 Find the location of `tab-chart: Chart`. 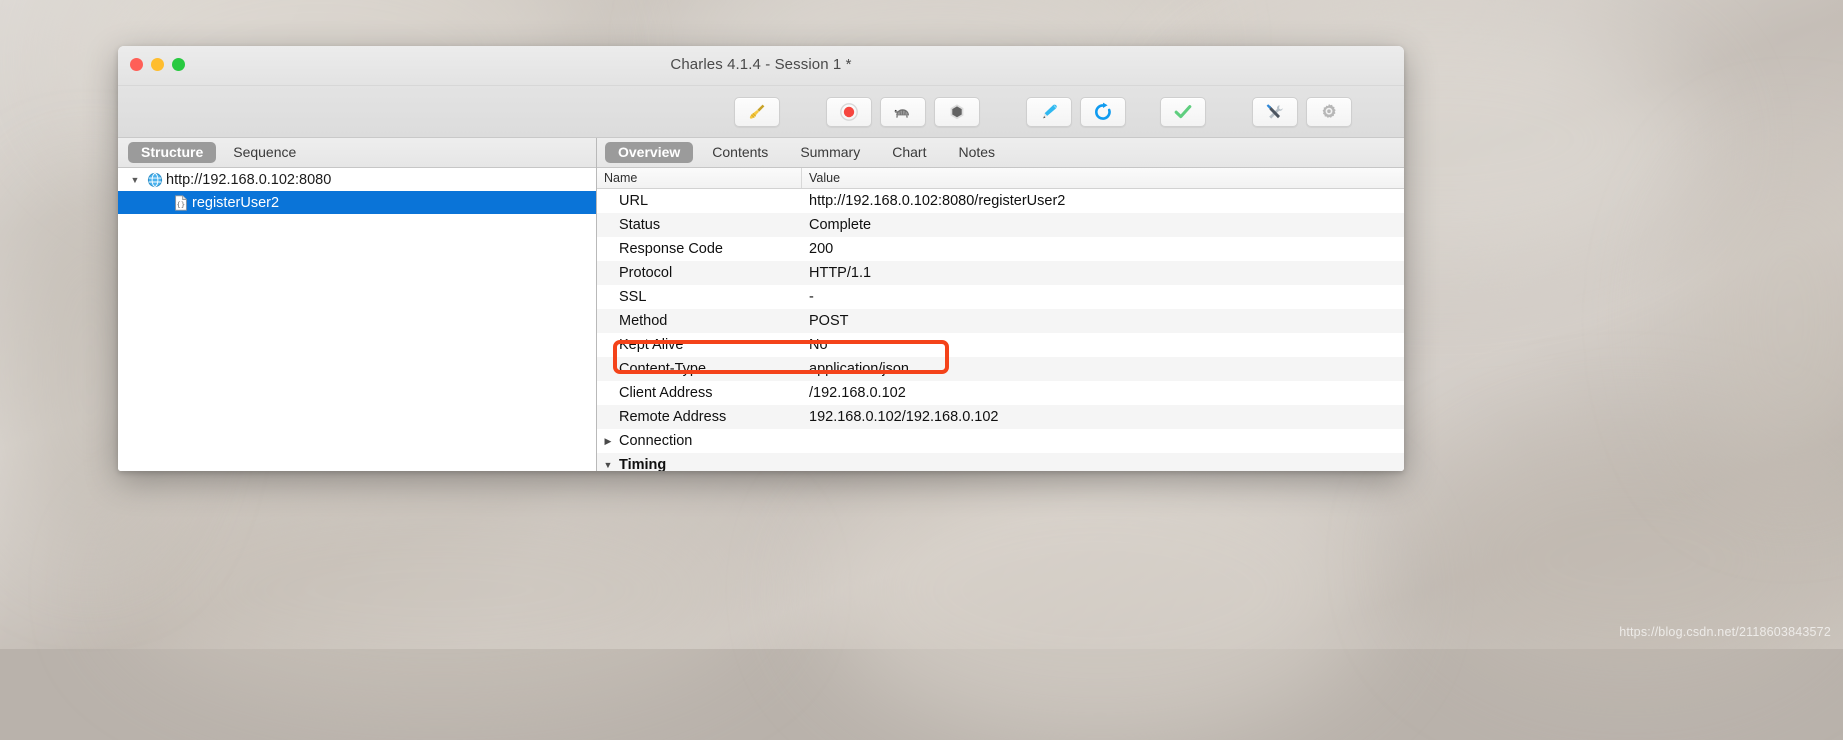

tab-chart: Chart is located at coordinates (909, 152).